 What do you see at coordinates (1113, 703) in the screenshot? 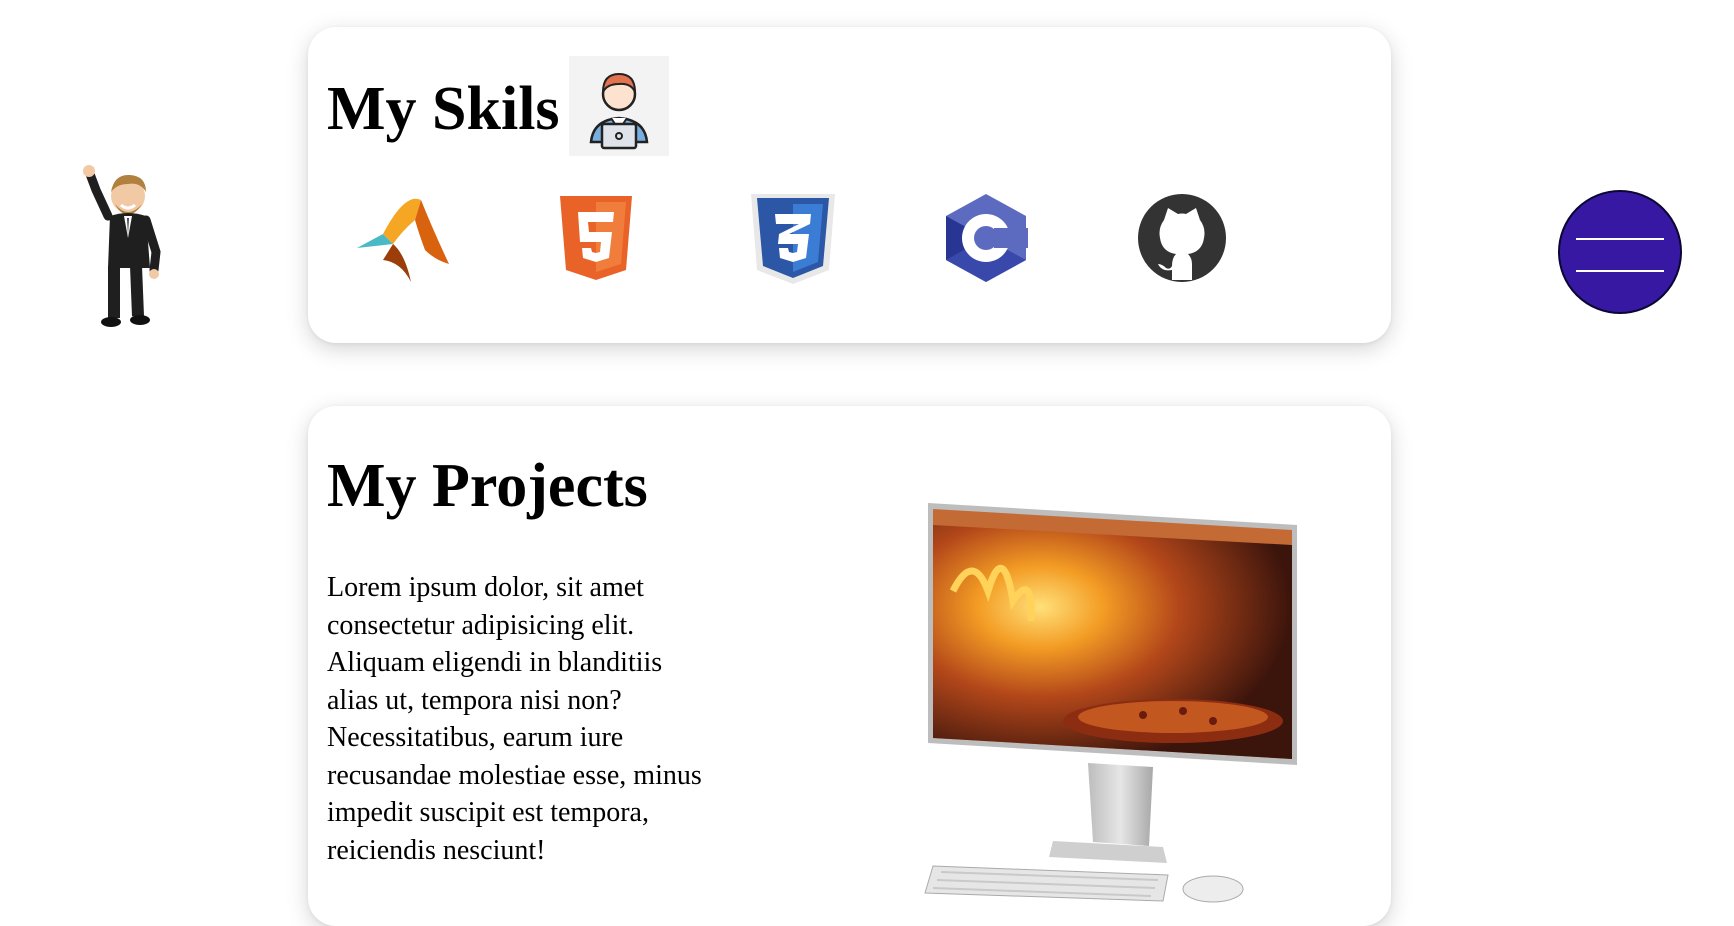
I see `desktop-computer-pizza-oven-icon` at bounding box center [1113, 703].